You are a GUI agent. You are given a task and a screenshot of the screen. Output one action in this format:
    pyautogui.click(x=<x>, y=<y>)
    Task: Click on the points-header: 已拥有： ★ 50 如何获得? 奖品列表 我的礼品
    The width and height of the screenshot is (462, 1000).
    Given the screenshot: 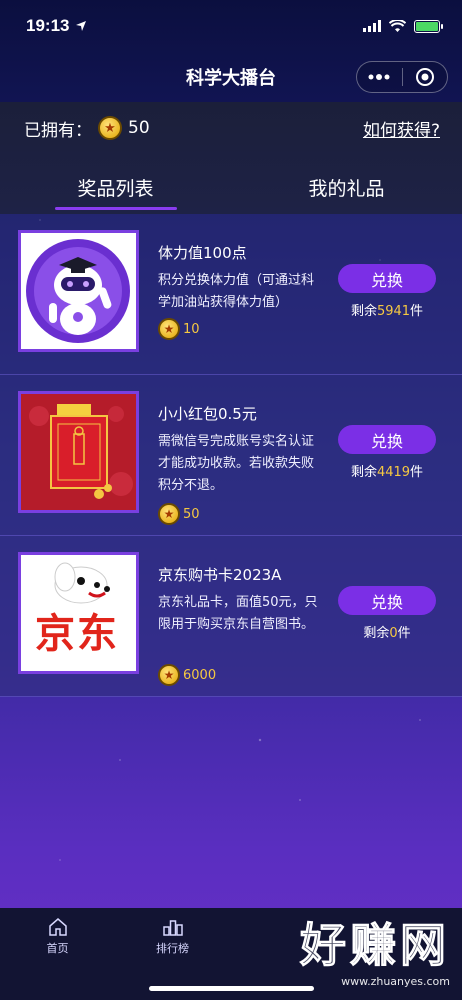 What is the action you would take?
    pyautogui.click(x=231, y=158)
    